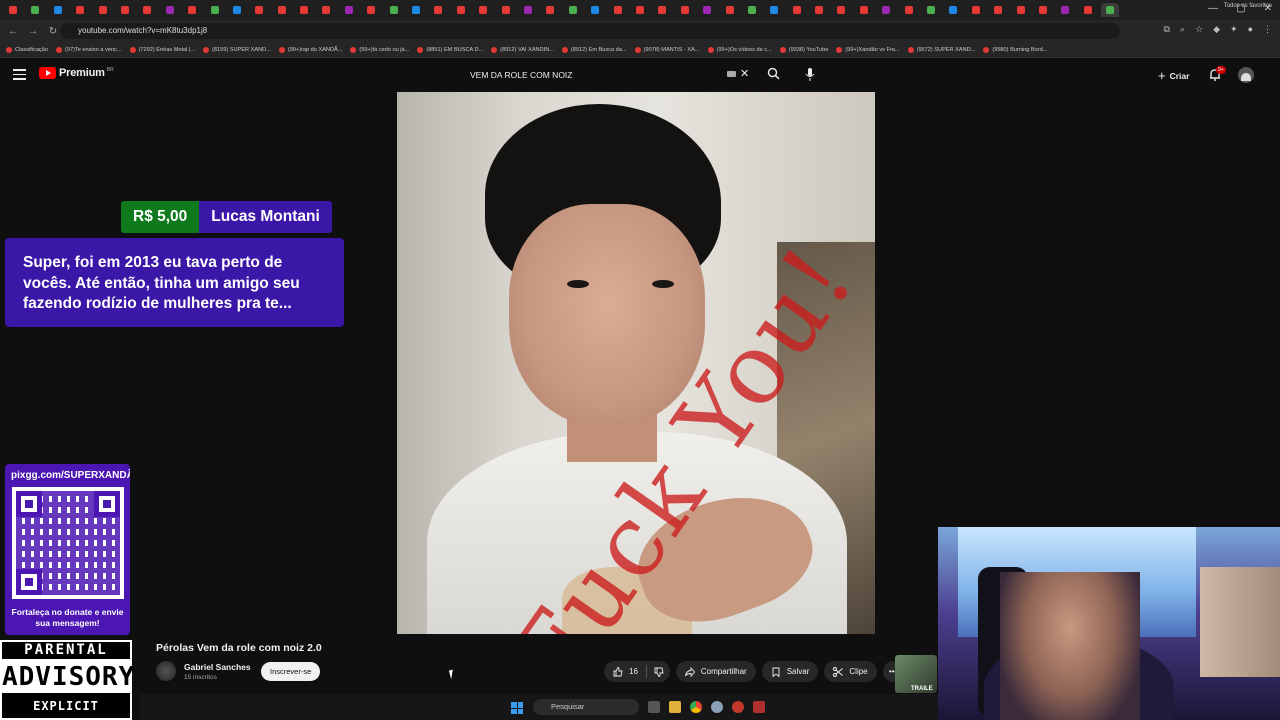 The image size is (1280, 720). I want to click on clip-button: Clipe, so click(850, 671).